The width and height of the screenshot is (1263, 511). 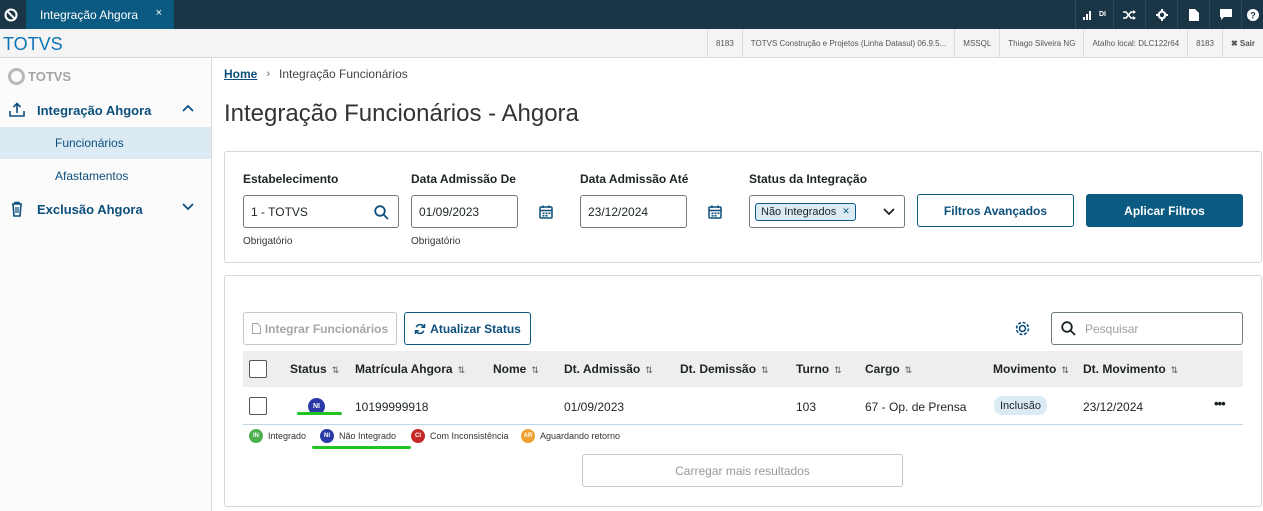 What do you see at coordinates (449, 211) in the screenshot?
I see `data-de-value: 01/09/2023` at bounding box center [449, 211].